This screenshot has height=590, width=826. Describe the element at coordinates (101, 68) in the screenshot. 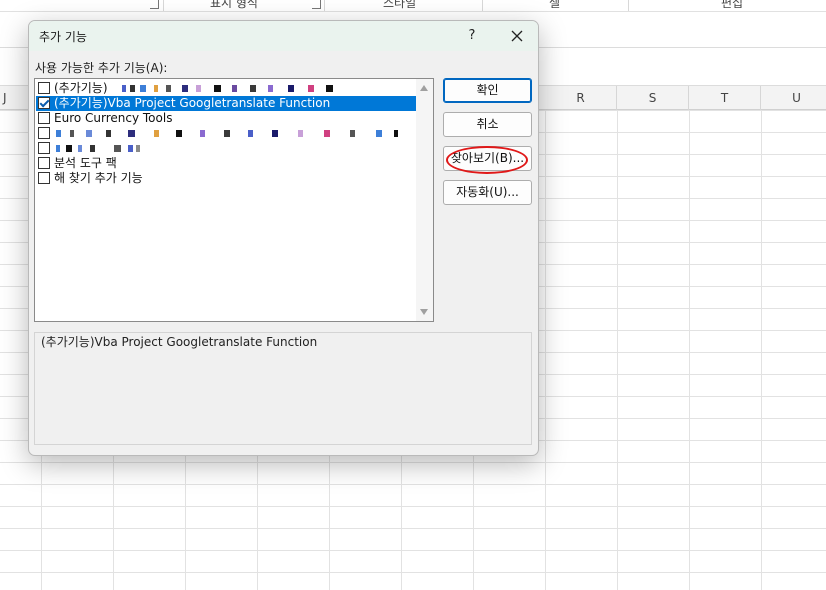

I see `available-add-ins-label: 사용 가능한 추가 기능(A):` at that location.